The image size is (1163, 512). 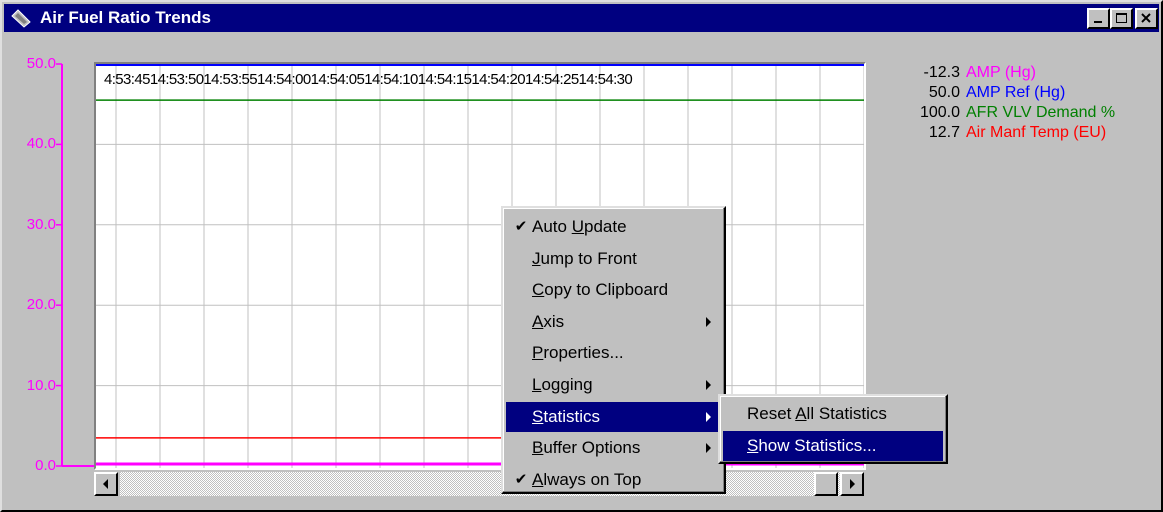 What do you see at coordinates (1036, 132) in the screenshot?
I see `legend-series-name: Air Manf Temp (EU)` at bounding box center [1036, 132].